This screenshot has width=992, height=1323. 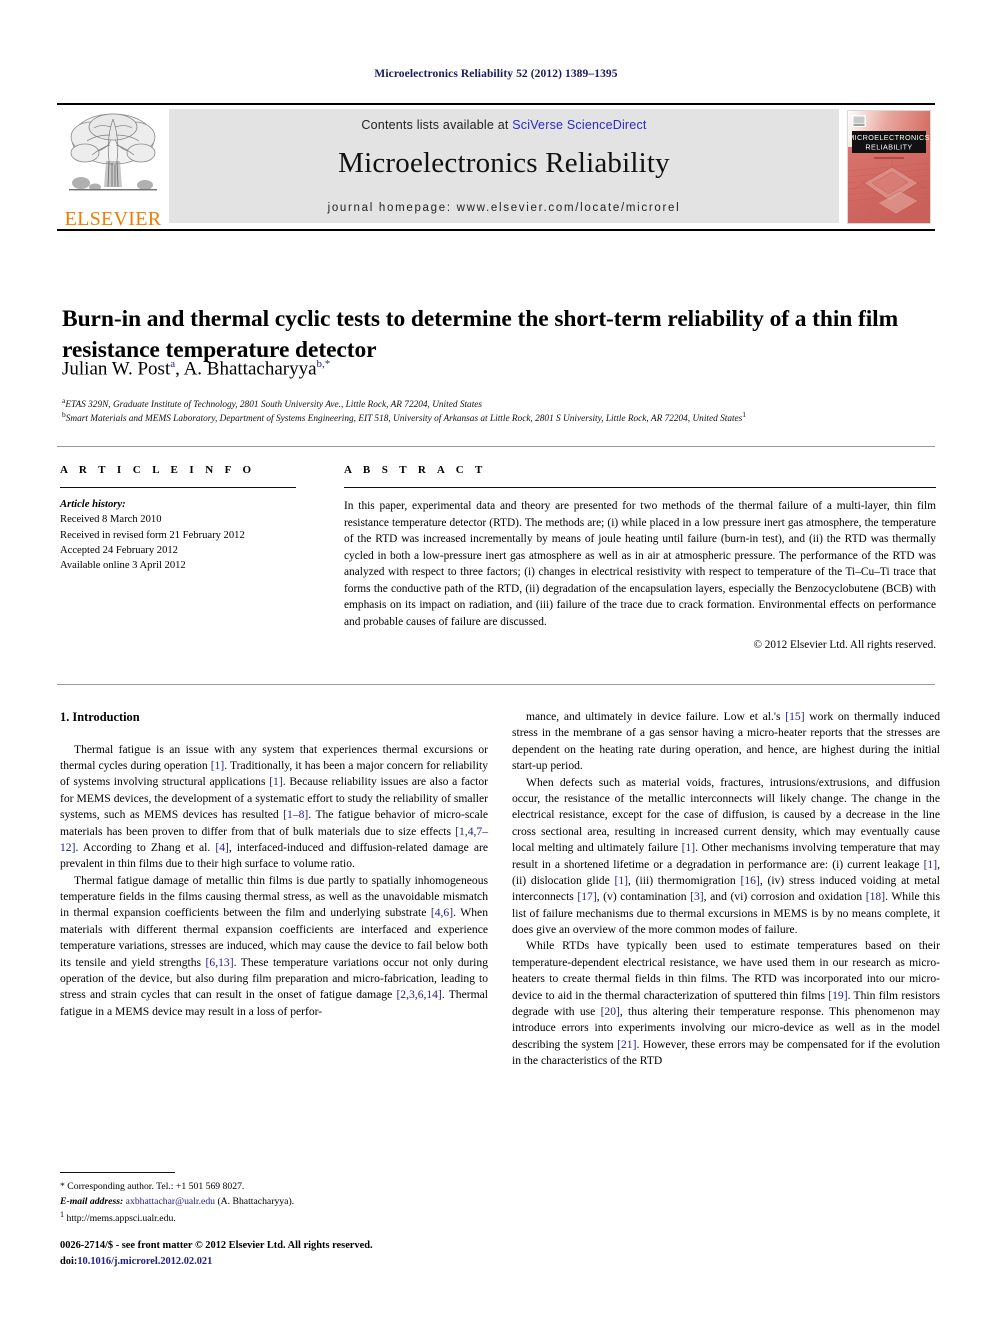 I want to click on citation-reference: [3], so click(x=697, y=896).